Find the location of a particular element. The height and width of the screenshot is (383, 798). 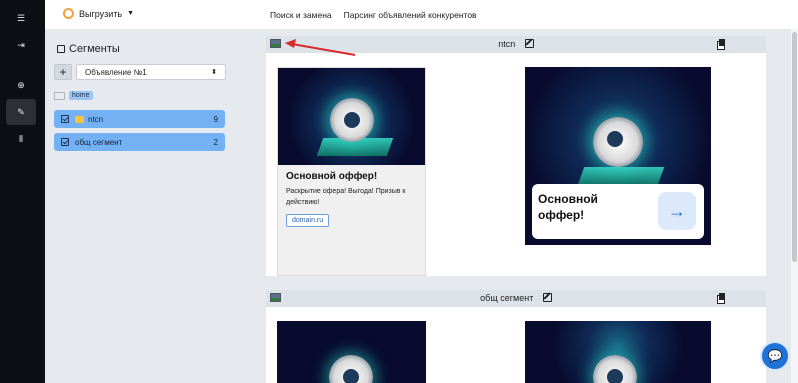

scrollbar is located at coordinates (794, 206).